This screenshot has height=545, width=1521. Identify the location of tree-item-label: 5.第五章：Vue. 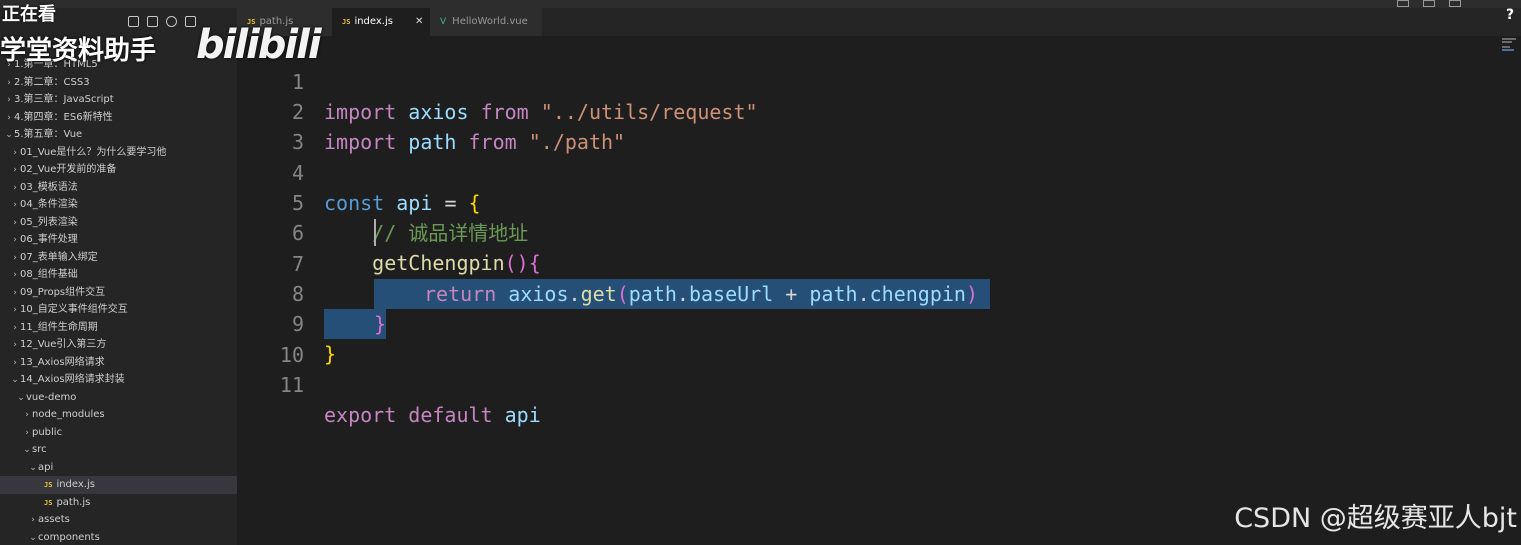
(48, 134).